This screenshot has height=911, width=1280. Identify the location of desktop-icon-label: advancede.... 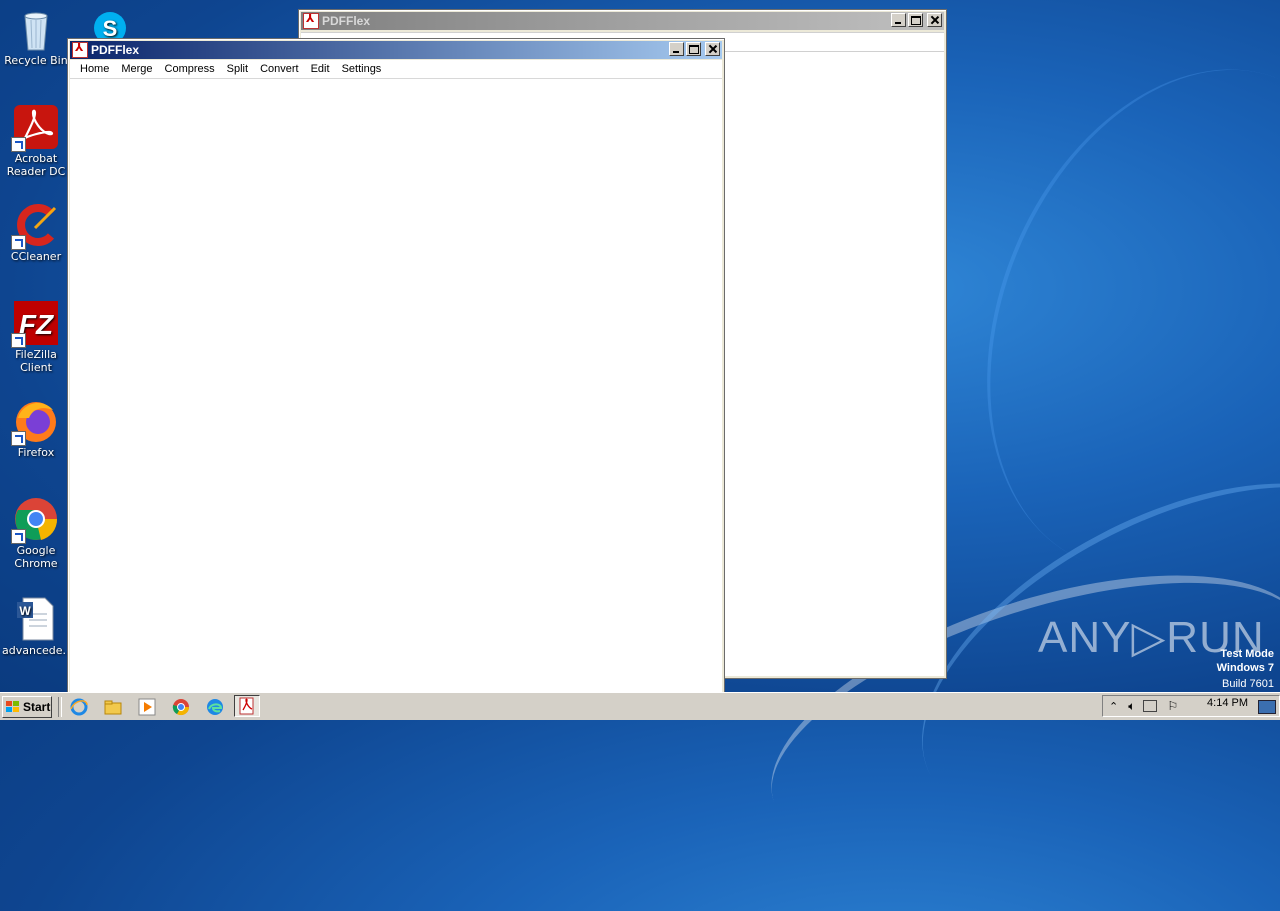
(38, 650).